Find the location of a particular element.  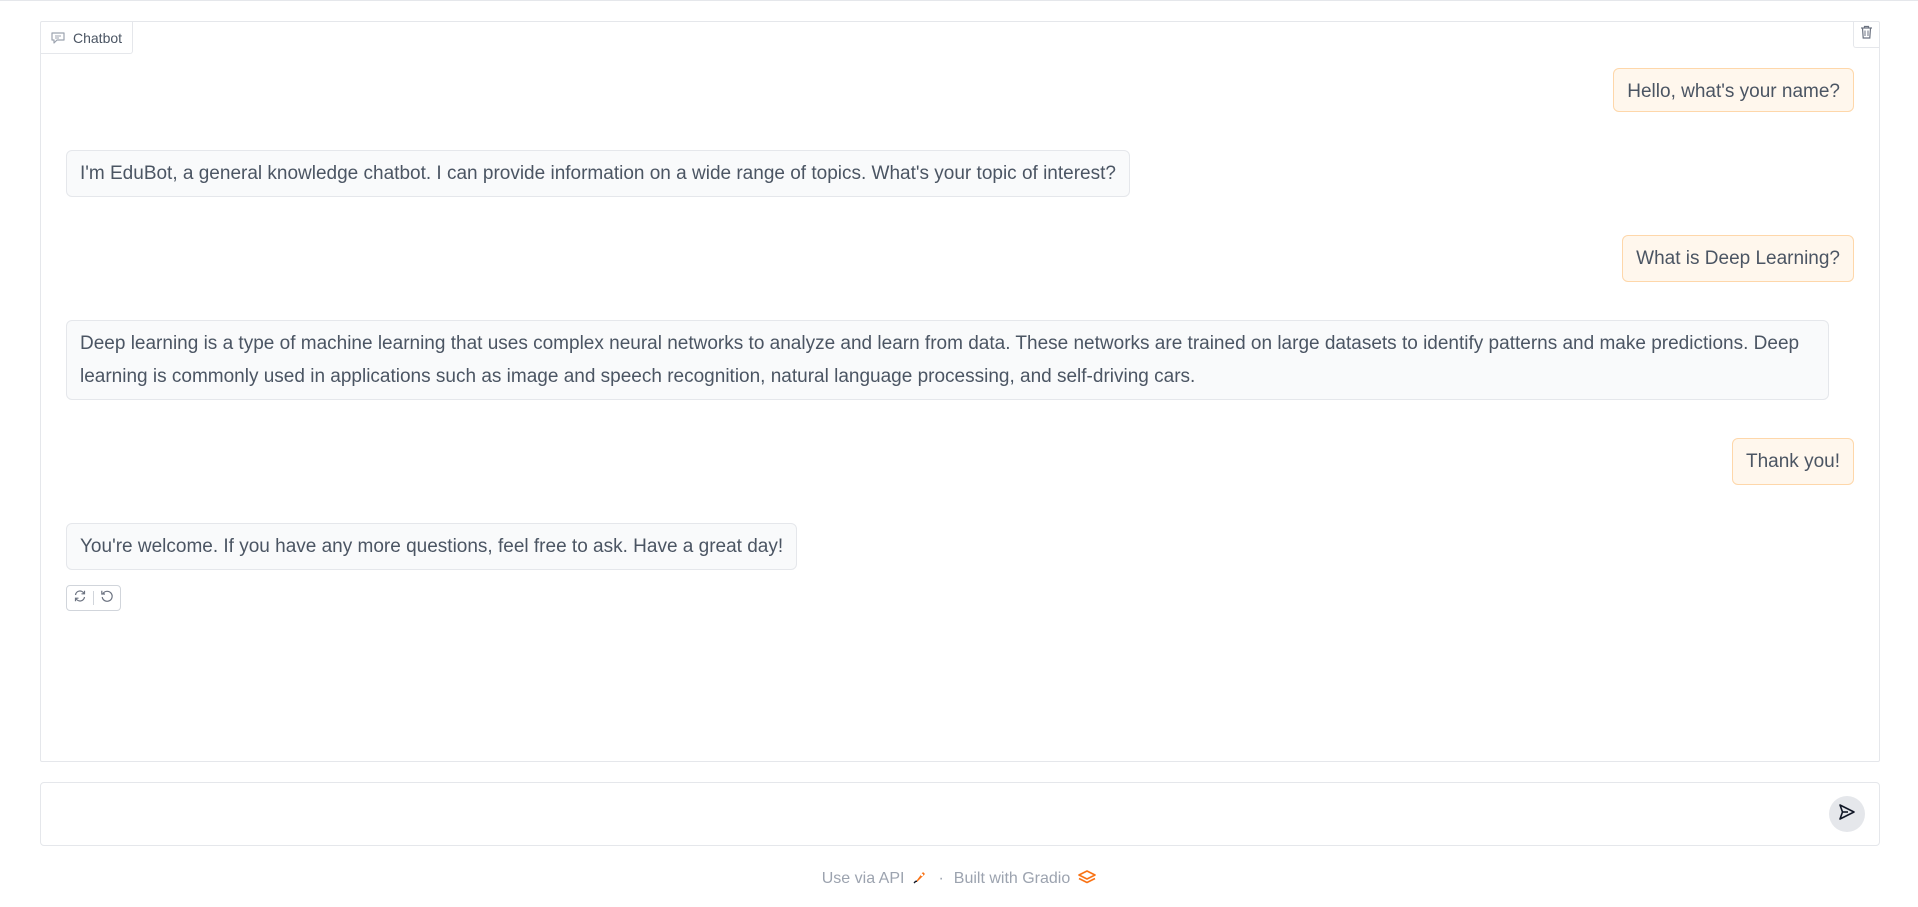

message-actions is located at coordinates (93, 598).